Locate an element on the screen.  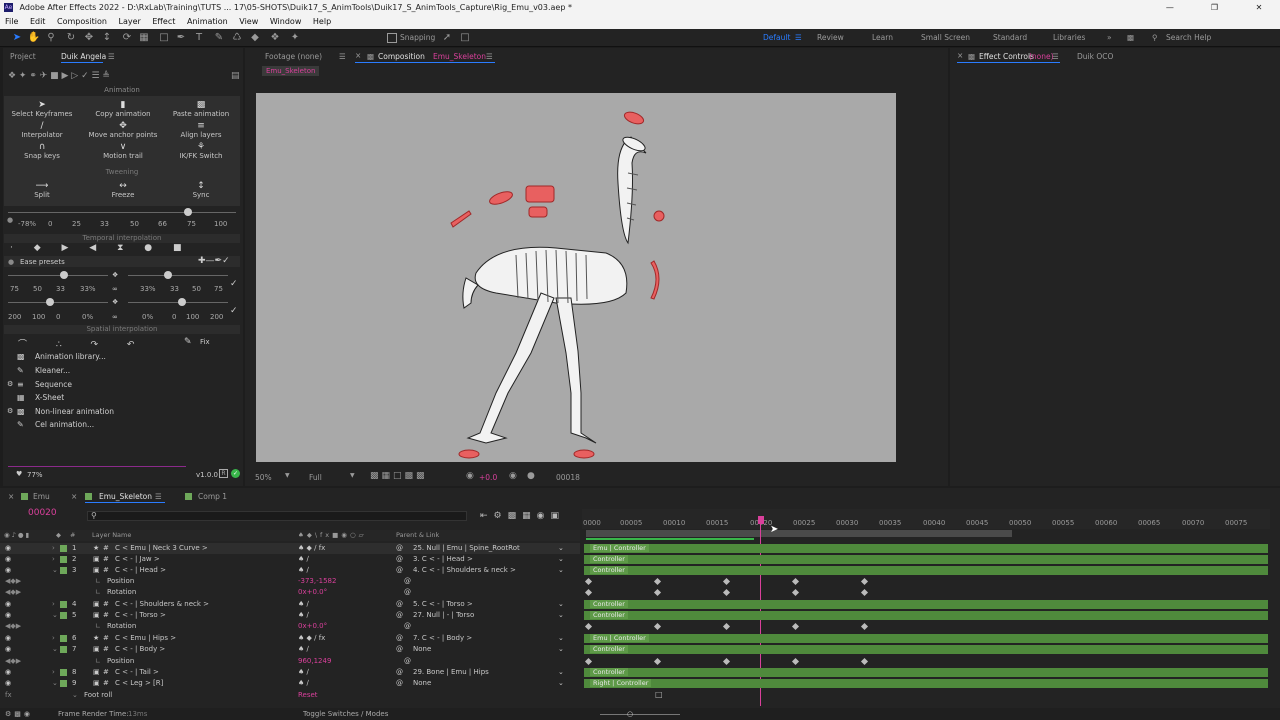
apply-ease-check-icon: ✓ is located at coordinates (234, 284).